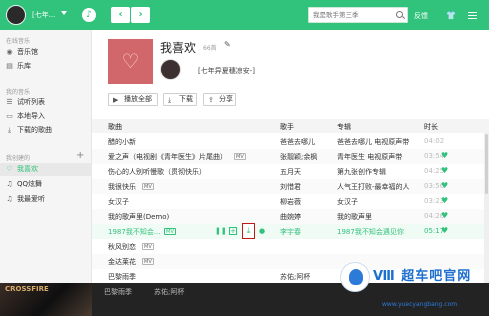 The width and height of the screenshot is (489, 316). What do you see at coordinates (80, 156) in the screenshot?
I see `add-playlist-button: +` at bounding box center [80, 156].